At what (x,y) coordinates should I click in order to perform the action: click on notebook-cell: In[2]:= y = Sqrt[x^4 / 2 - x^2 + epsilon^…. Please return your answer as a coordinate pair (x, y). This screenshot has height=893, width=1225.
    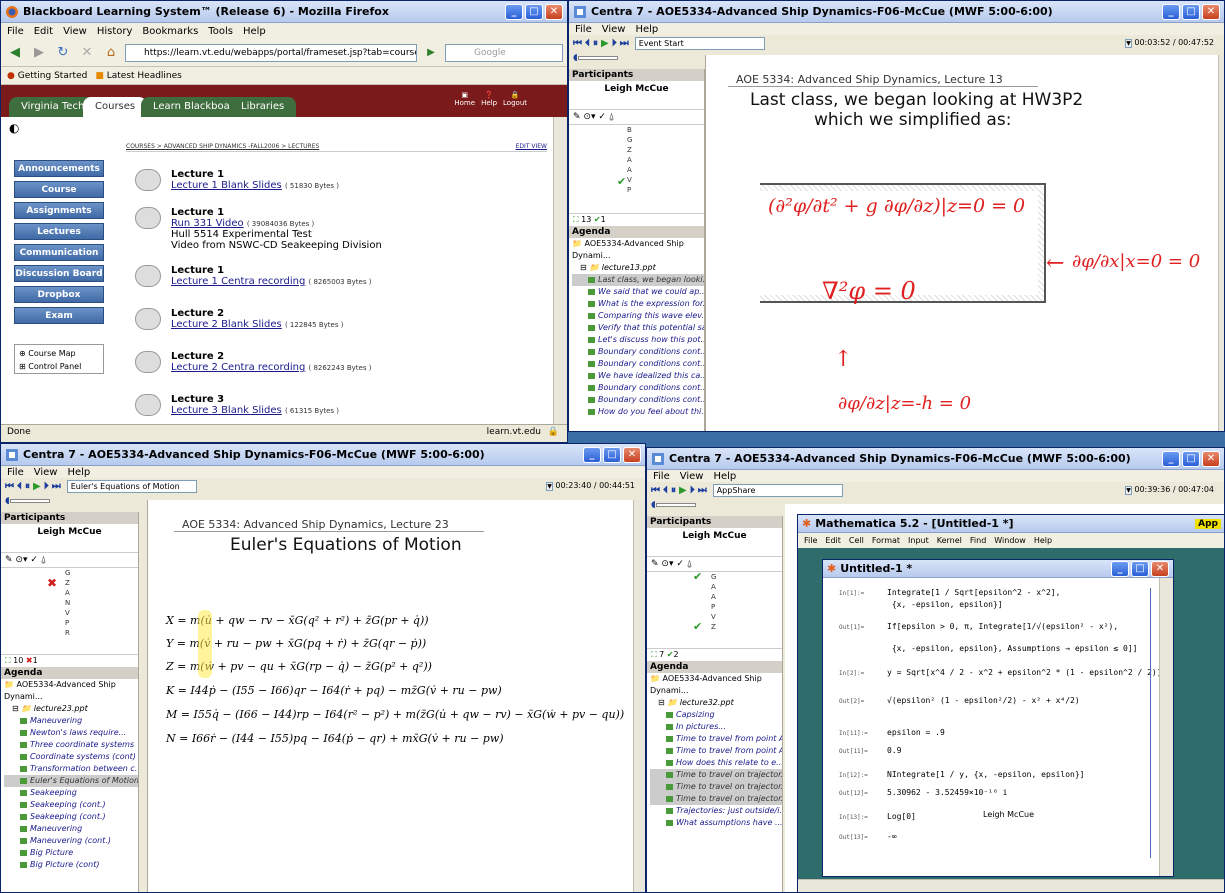
    Looking at the image, I should click on (1000, 672).